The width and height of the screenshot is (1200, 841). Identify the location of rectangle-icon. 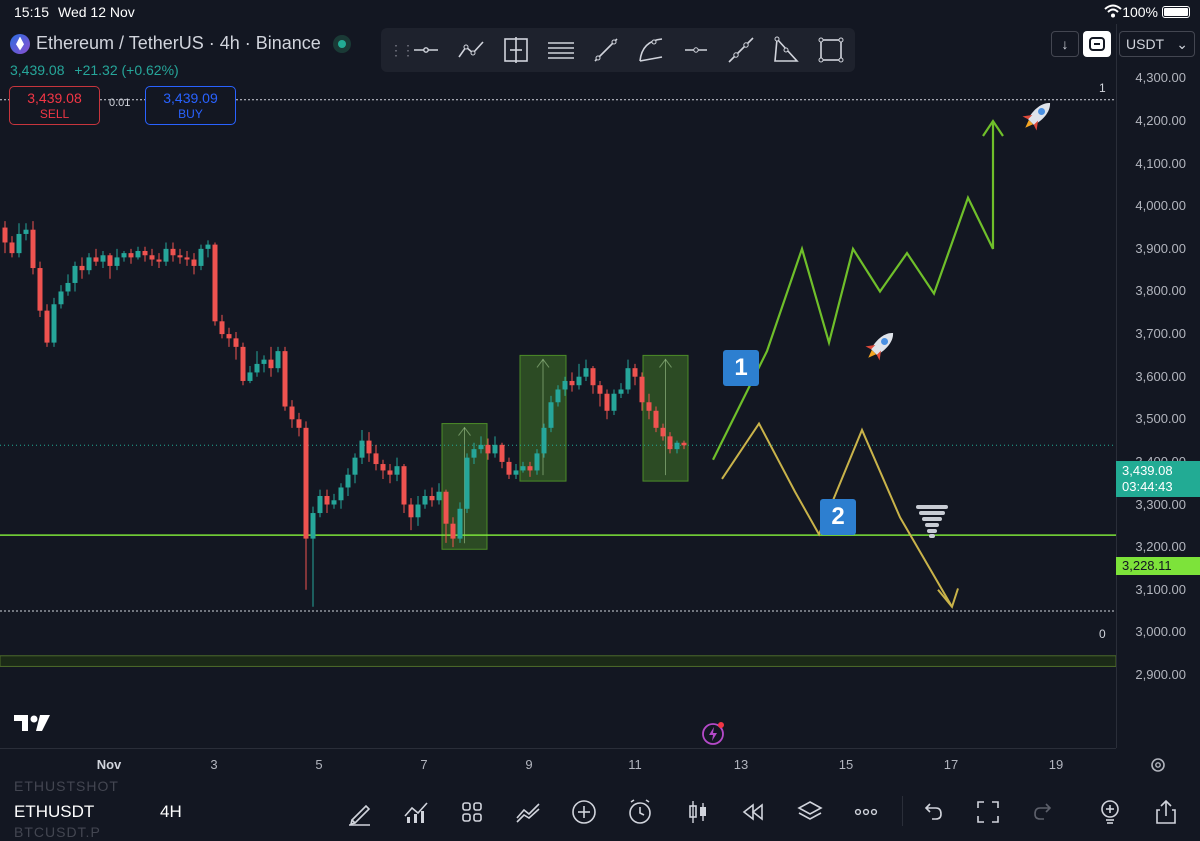
(830, 50).